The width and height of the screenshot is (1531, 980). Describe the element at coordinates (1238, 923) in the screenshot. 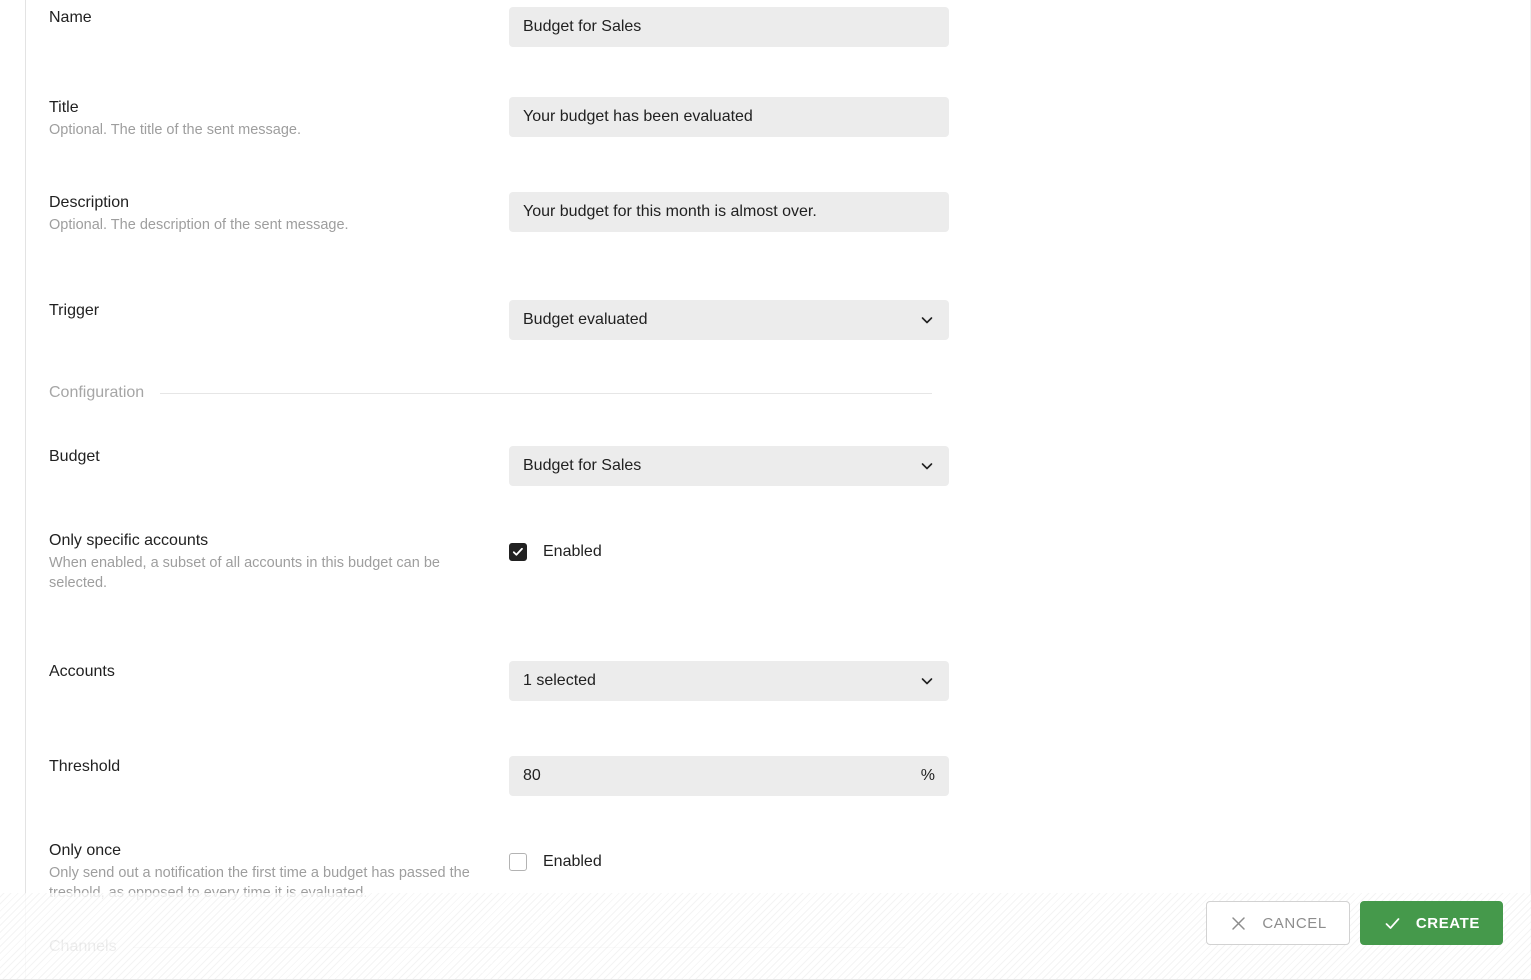

I see `close-icon` at that location.